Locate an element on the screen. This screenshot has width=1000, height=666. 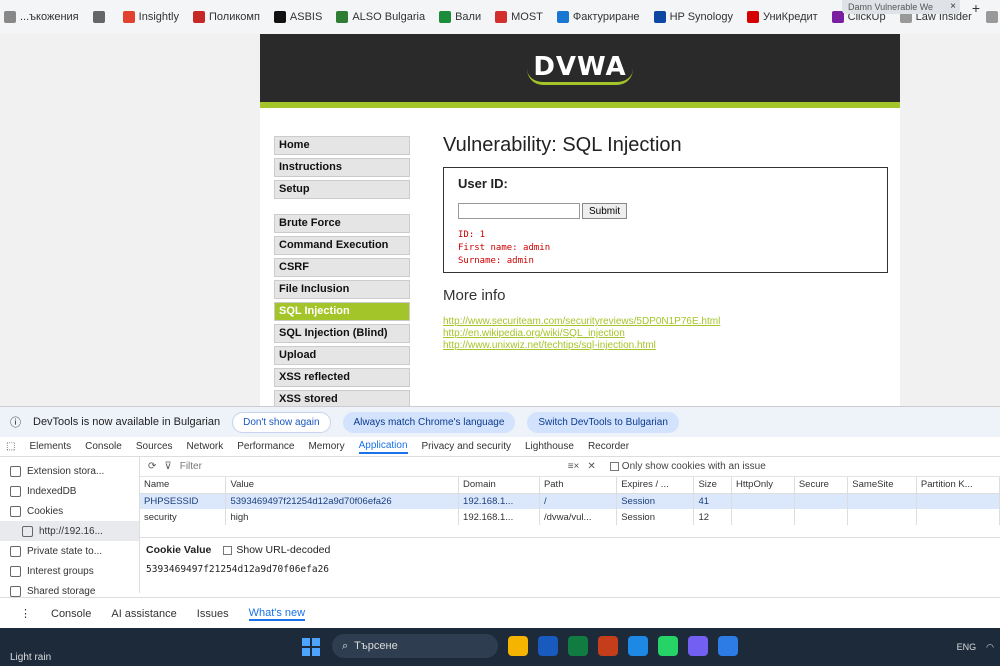
tab-network: Network is located at coordinates (205, 446).